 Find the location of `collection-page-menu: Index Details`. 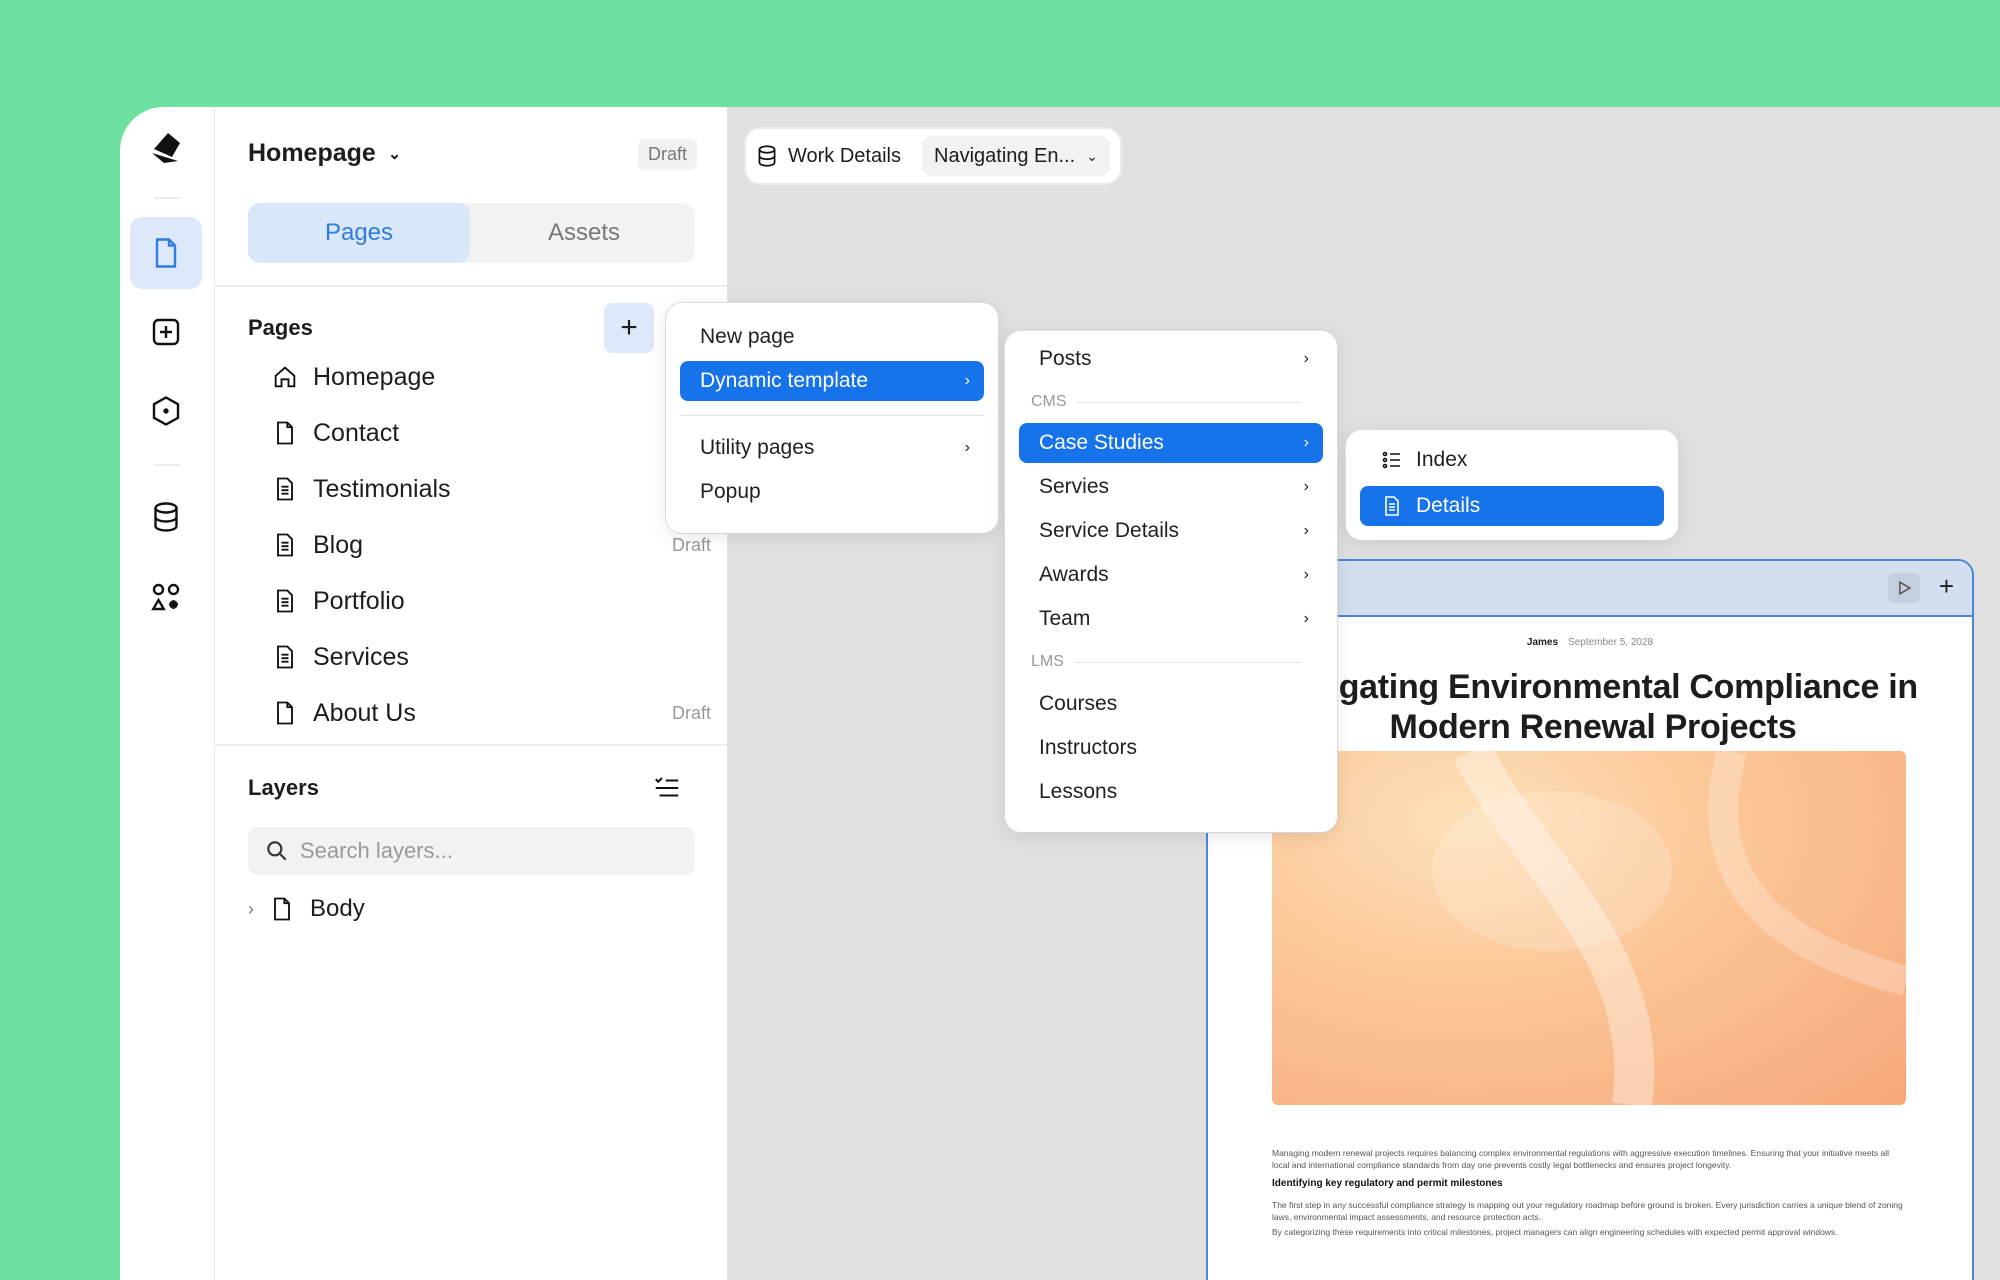

collection-page-menu: Index Details is located at coordinates (1512, 485).